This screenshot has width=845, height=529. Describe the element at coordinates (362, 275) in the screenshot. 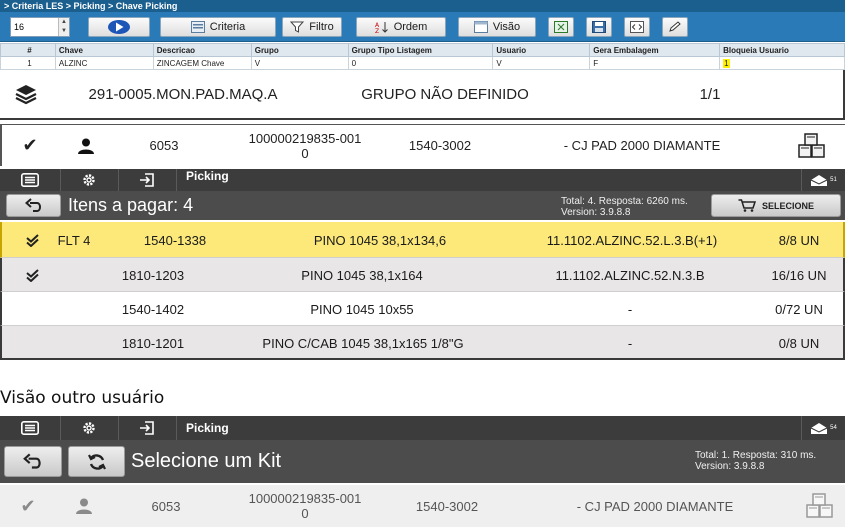

I see `item-description: PINO 1045 38,1x164` at that location.